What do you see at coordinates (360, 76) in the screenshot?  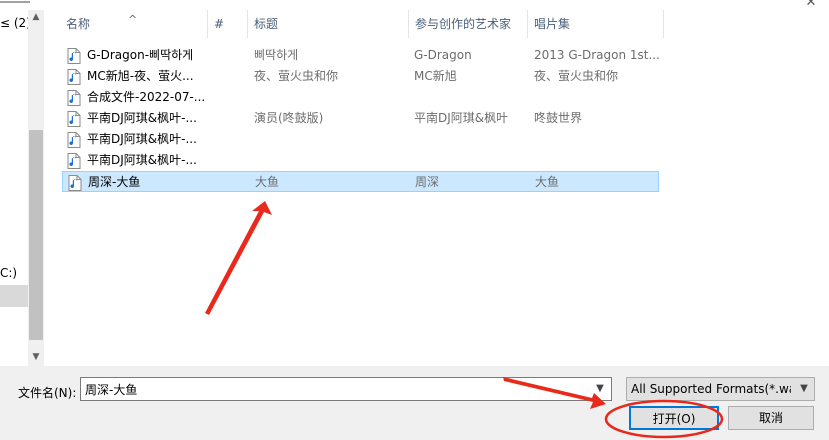 I see `file-row: MC新旭-夜、萤火... 夜、萤火虫和你 MC新旭 夜、萤火虫和你` at bounding box center [360, 76].